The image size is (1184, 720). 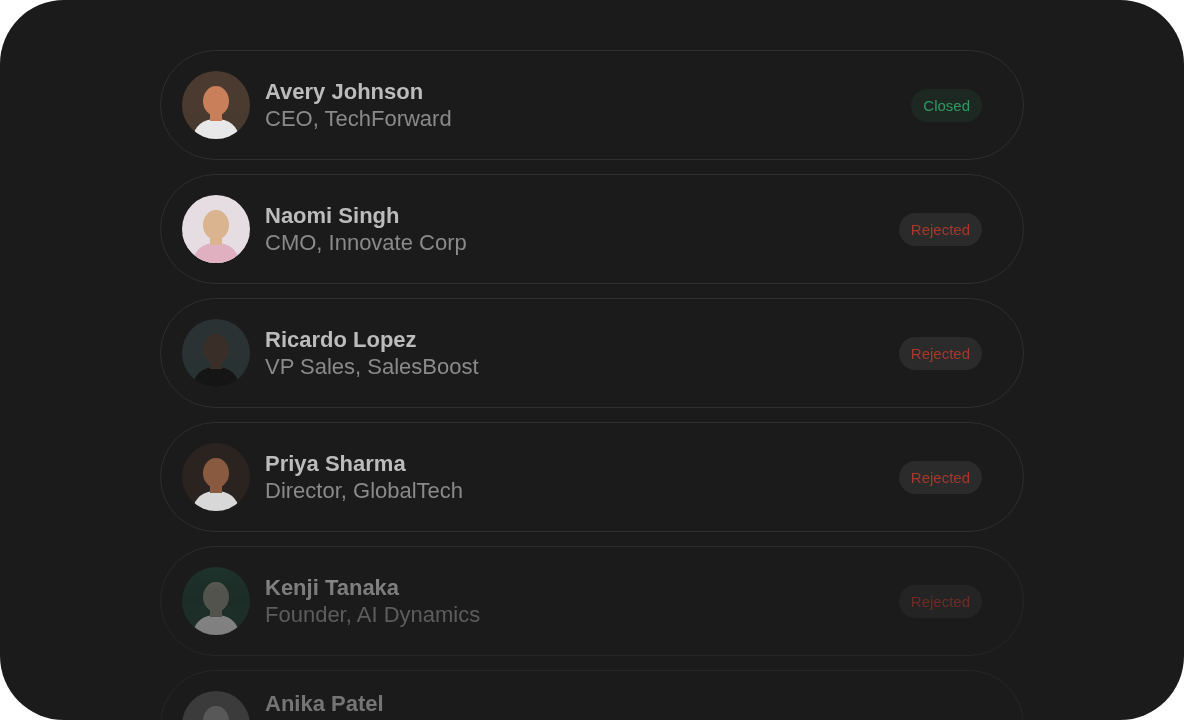 I want to click on status-badge: Closed, so click(x=946, y=105).